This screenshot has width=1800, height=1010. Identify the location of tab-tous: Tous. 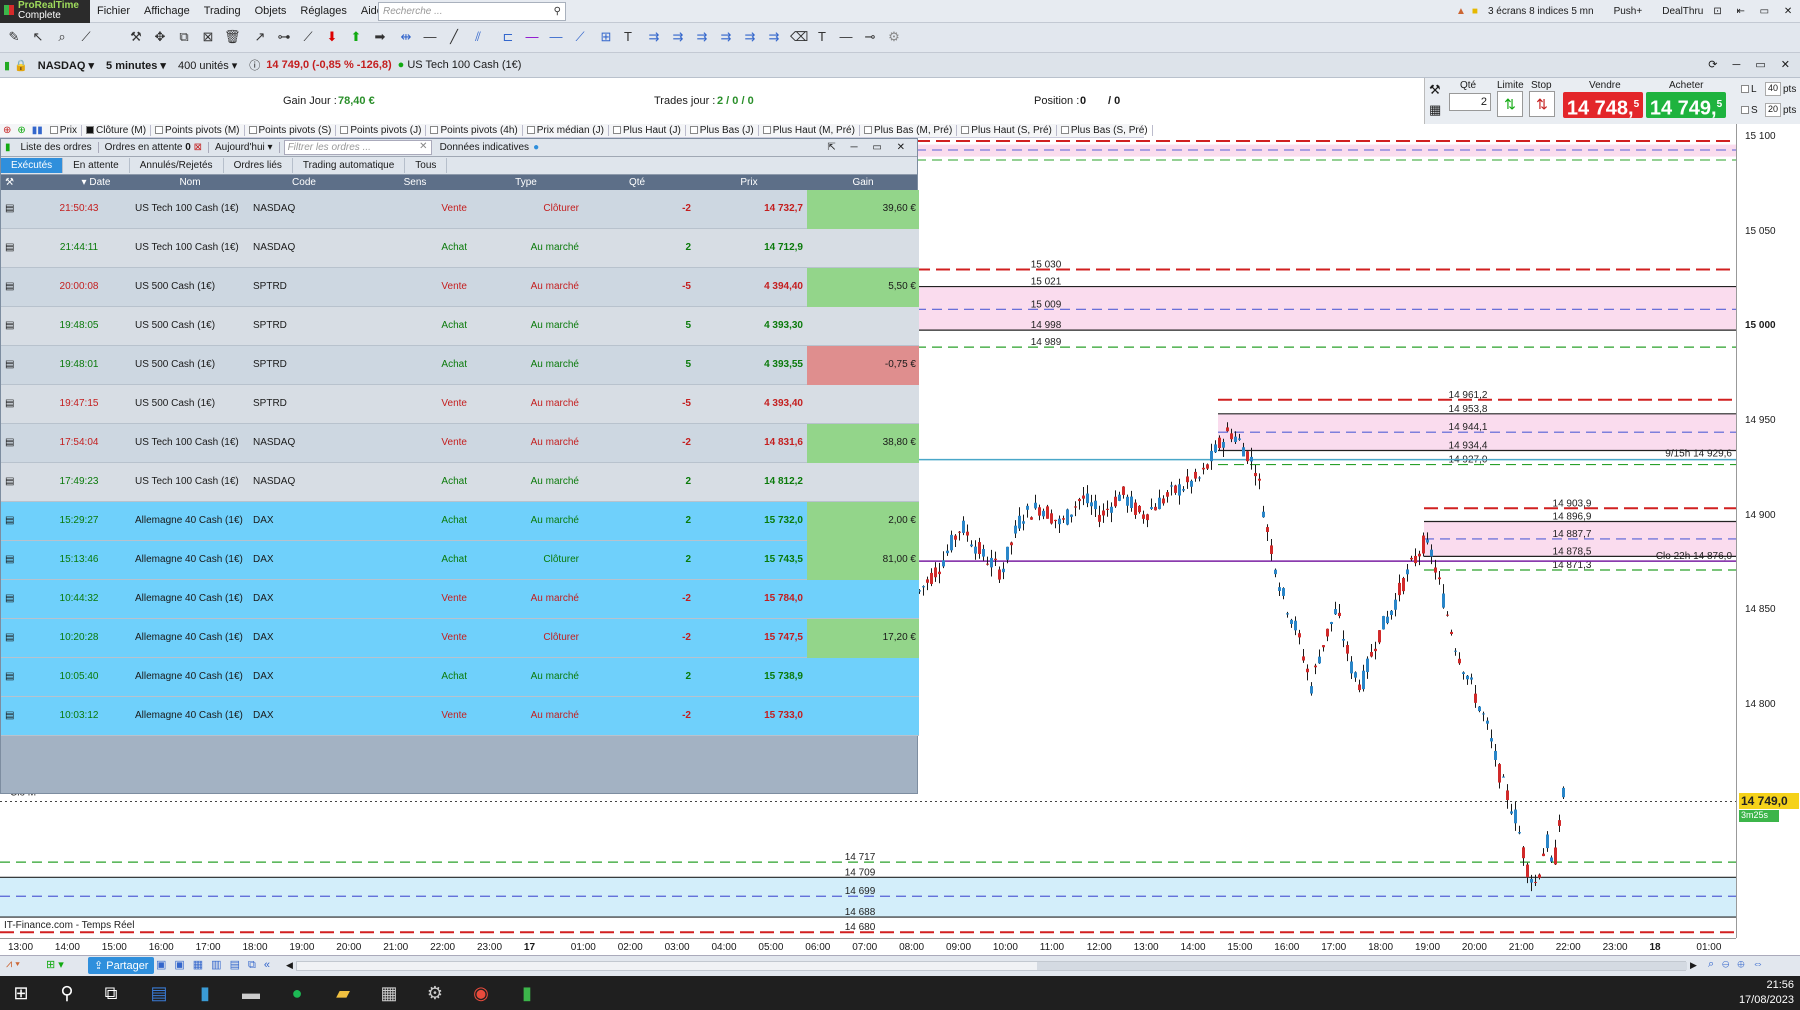
(426, 165).